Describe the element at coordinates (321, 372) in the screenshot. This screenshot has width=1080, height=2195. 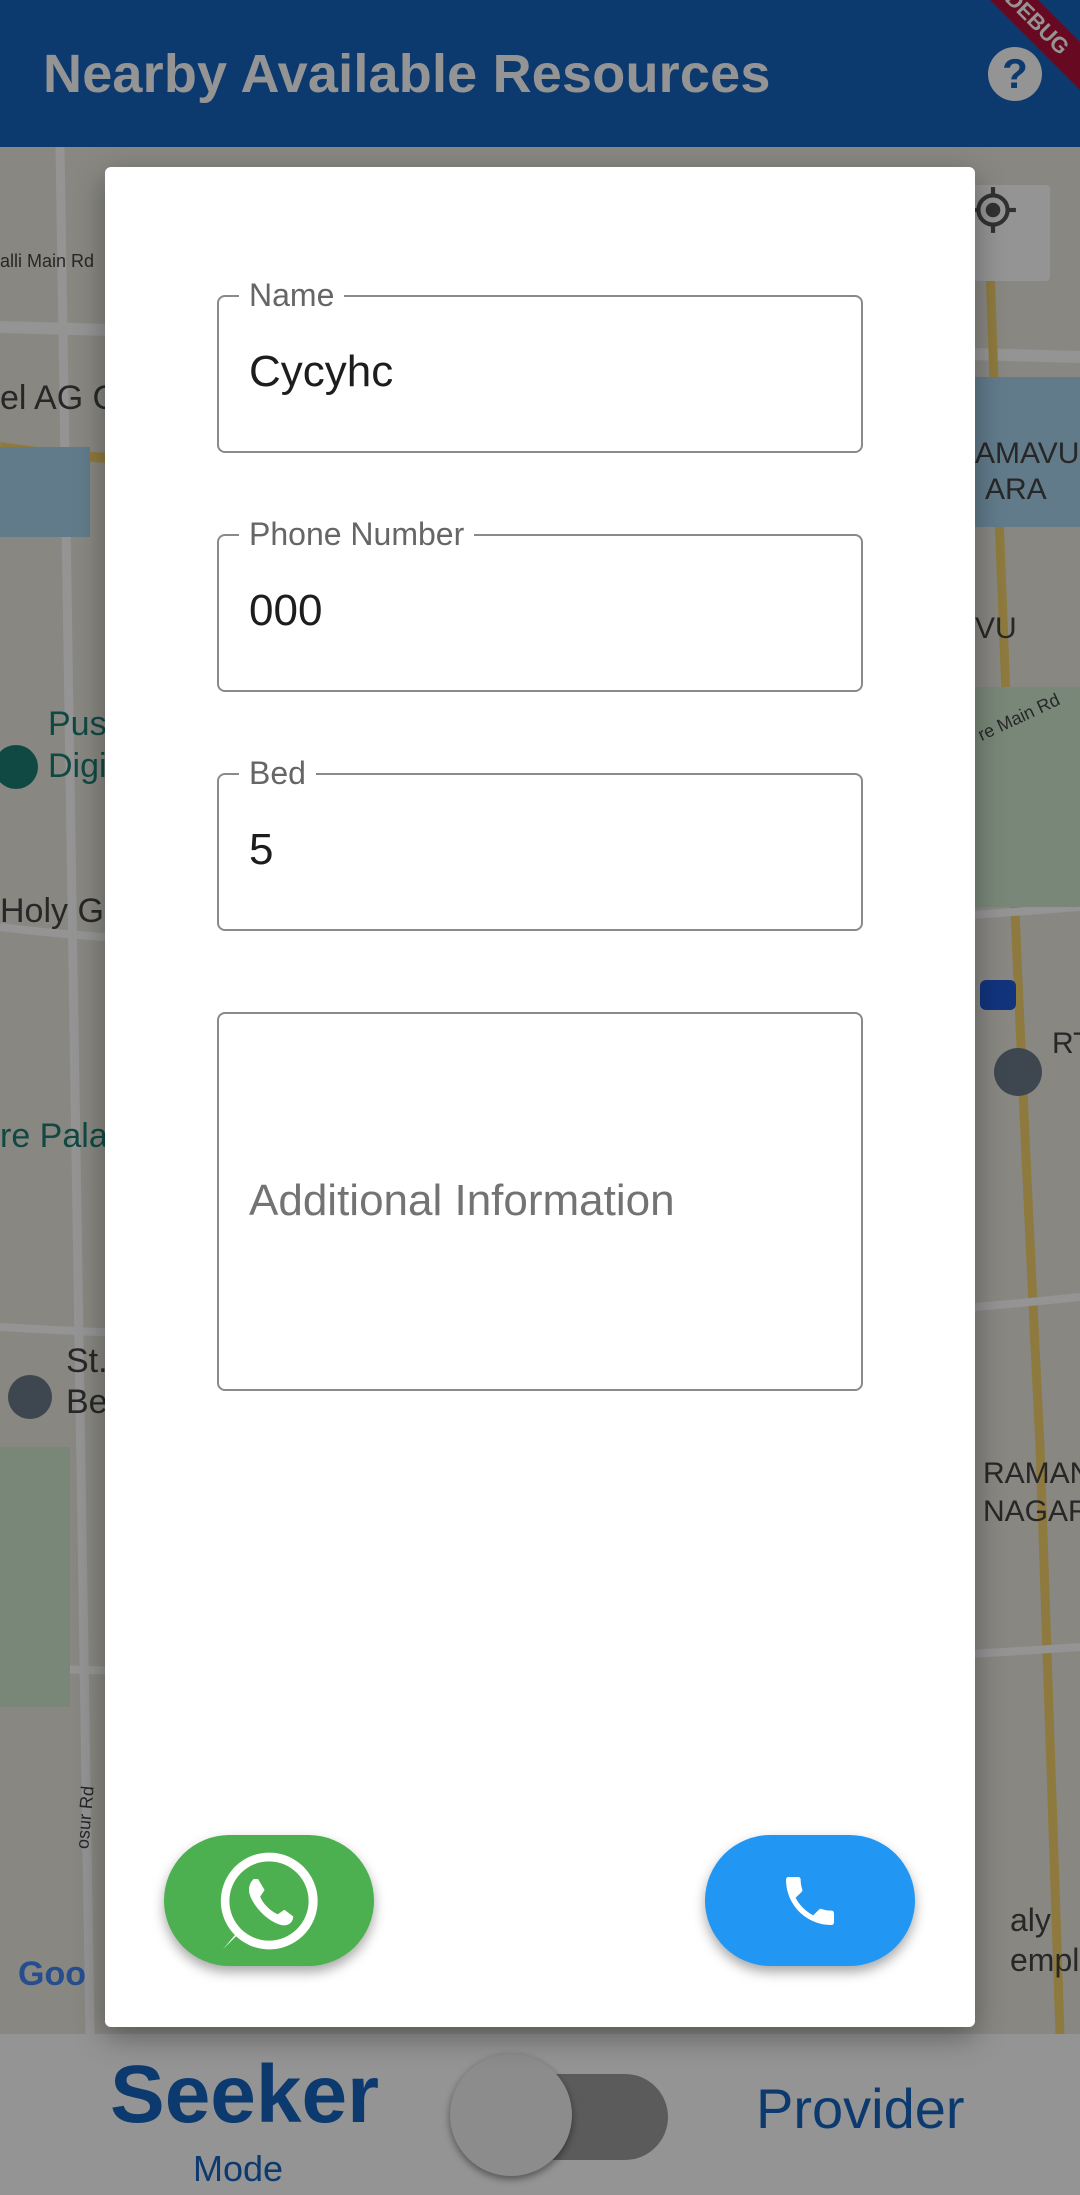
I see `name-field-value: Cycyhc` at that location.